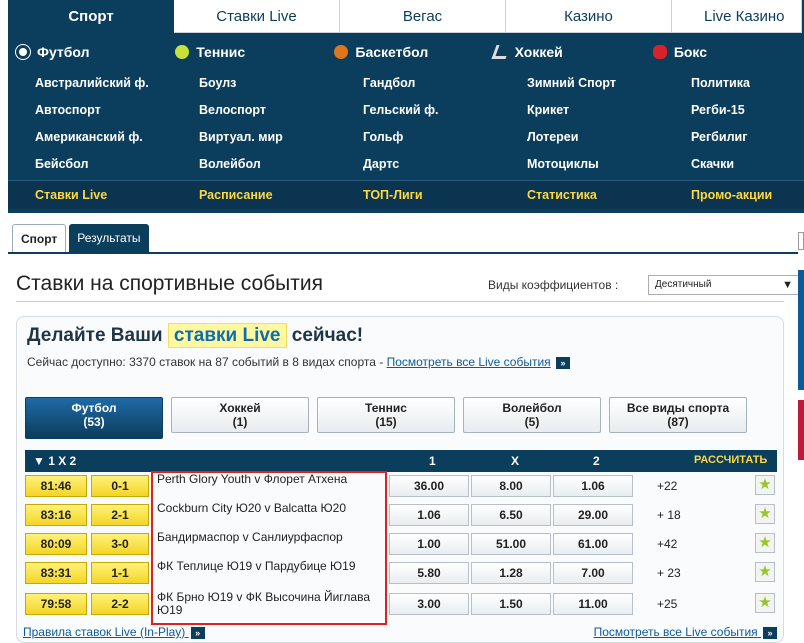 This screenshot has height=643, width=804. Describe the element at coordinates (730, 460) in the screenshot. I see `calculate-button: РАССЧИТАТЬ` at that location.